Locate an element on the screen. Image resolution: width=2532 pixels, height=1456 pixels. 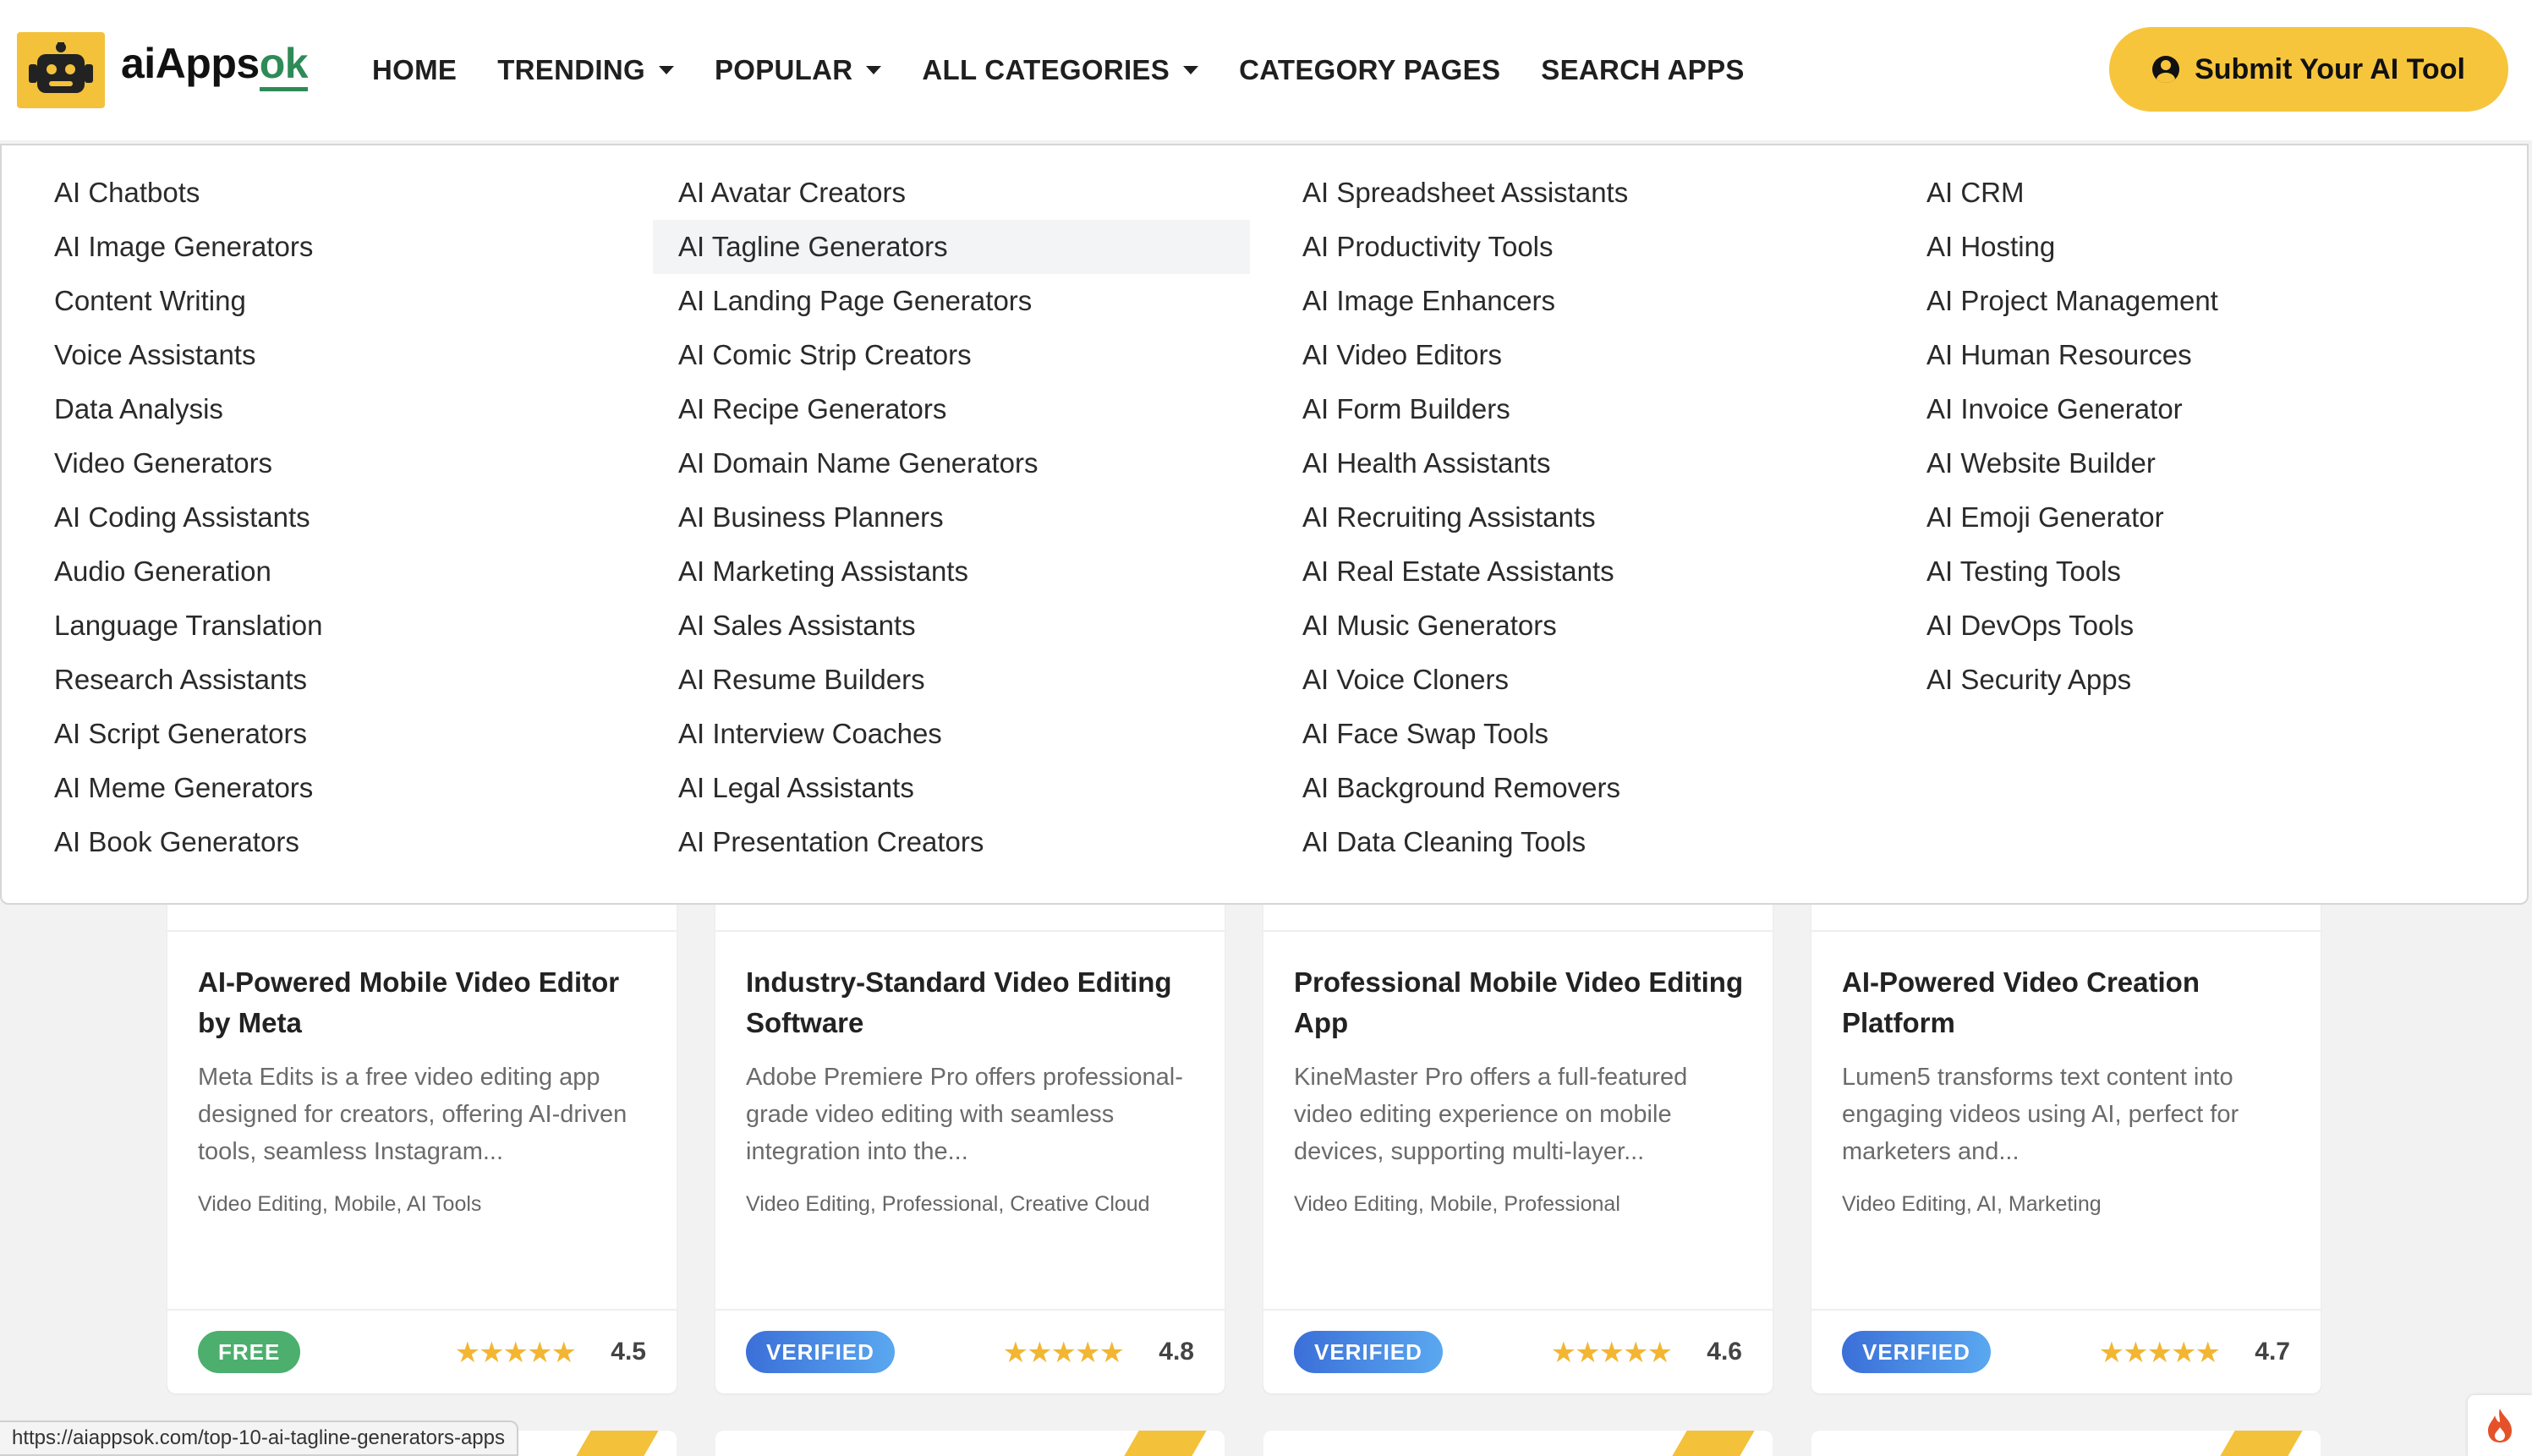
nav-popular: POPULAR is located at coordinates (798, 70).